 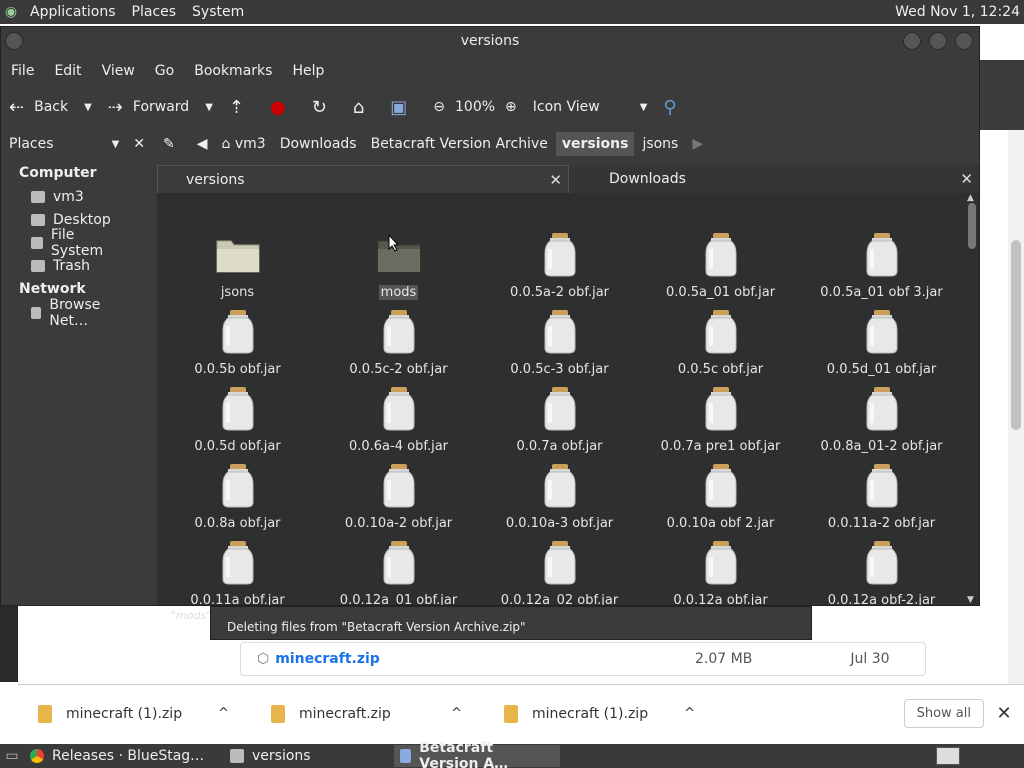 What do you see at coordinates (237, 496) in the screenshot?
I see `file-item: 0.0.8a obf.jar` at bounding box center [237, 496].